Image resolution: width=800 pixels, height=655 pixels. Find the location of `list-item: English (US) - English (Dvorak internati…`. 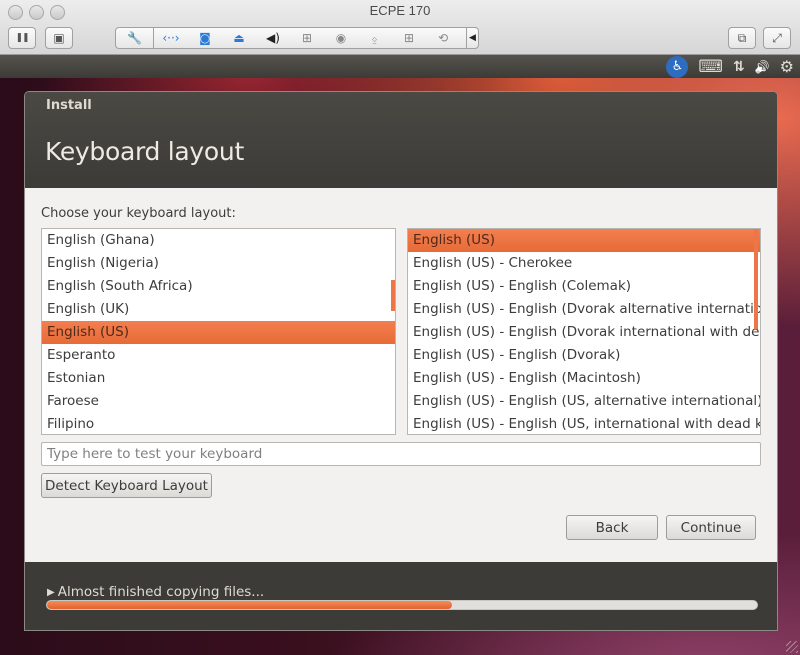

list-item: English (US) - English (Dvorak internati… is located at coordinates (584, 332).